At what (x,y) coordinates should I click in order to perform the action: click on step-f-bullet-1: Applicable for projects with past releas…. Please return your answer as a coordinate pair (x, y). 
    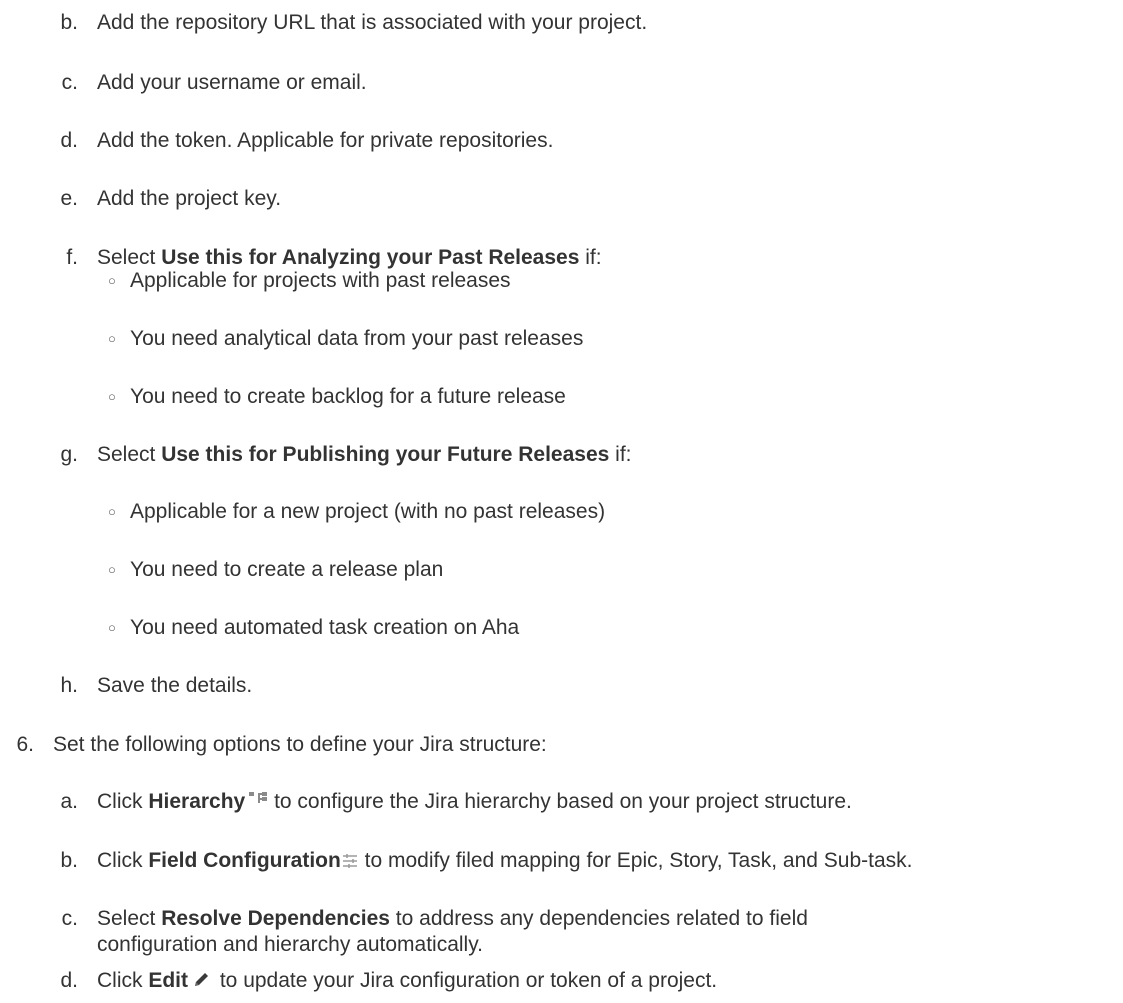
    Looking at the image, I should click on (320, 280).